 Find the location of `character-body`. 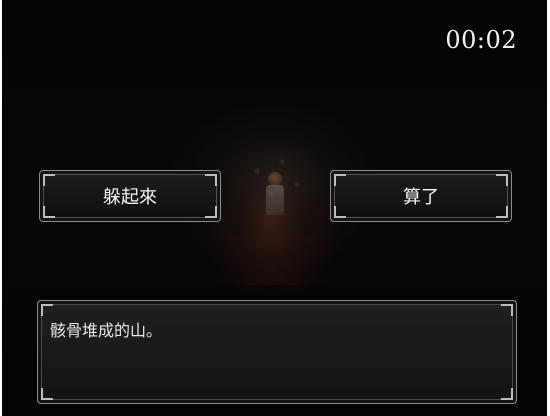

character-body is located at coordinates (275, 200).